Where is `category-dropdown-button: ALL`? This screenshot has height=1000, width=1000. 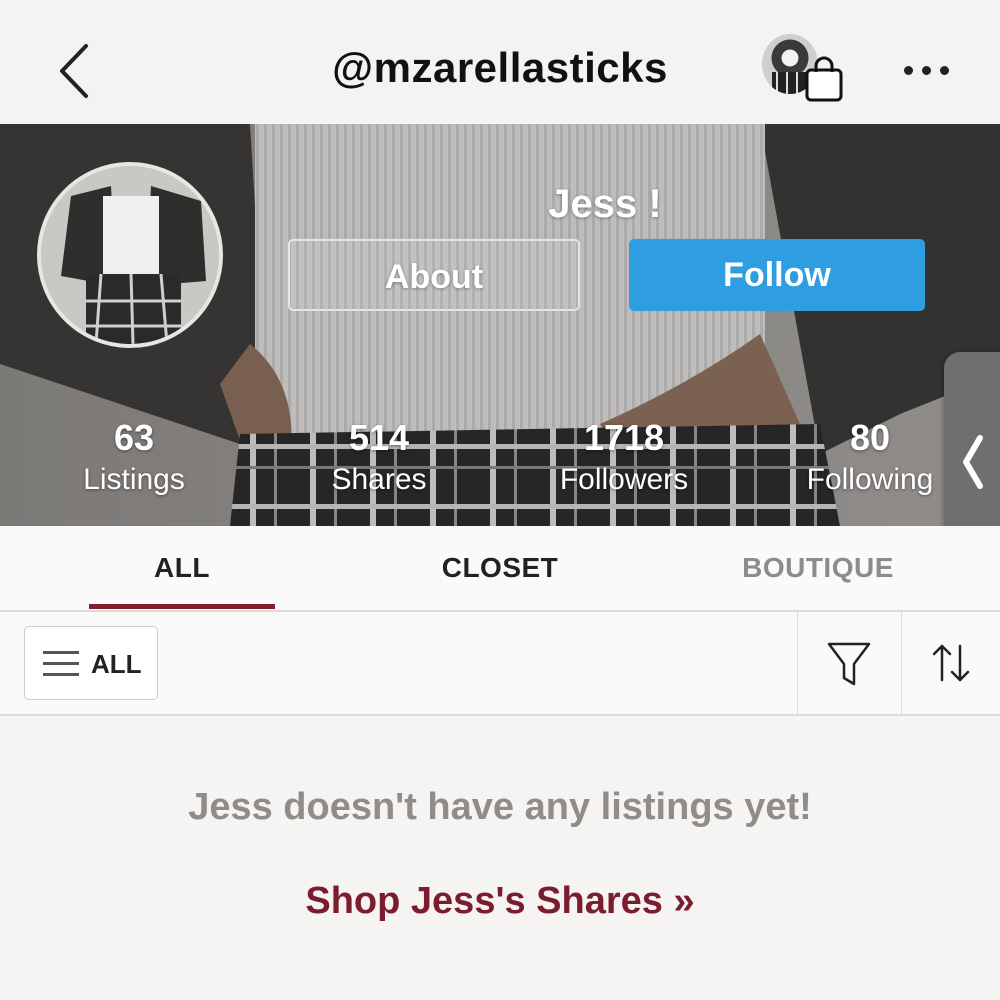 category-dropdown-button: ALL is located at coordinates (91, 663).